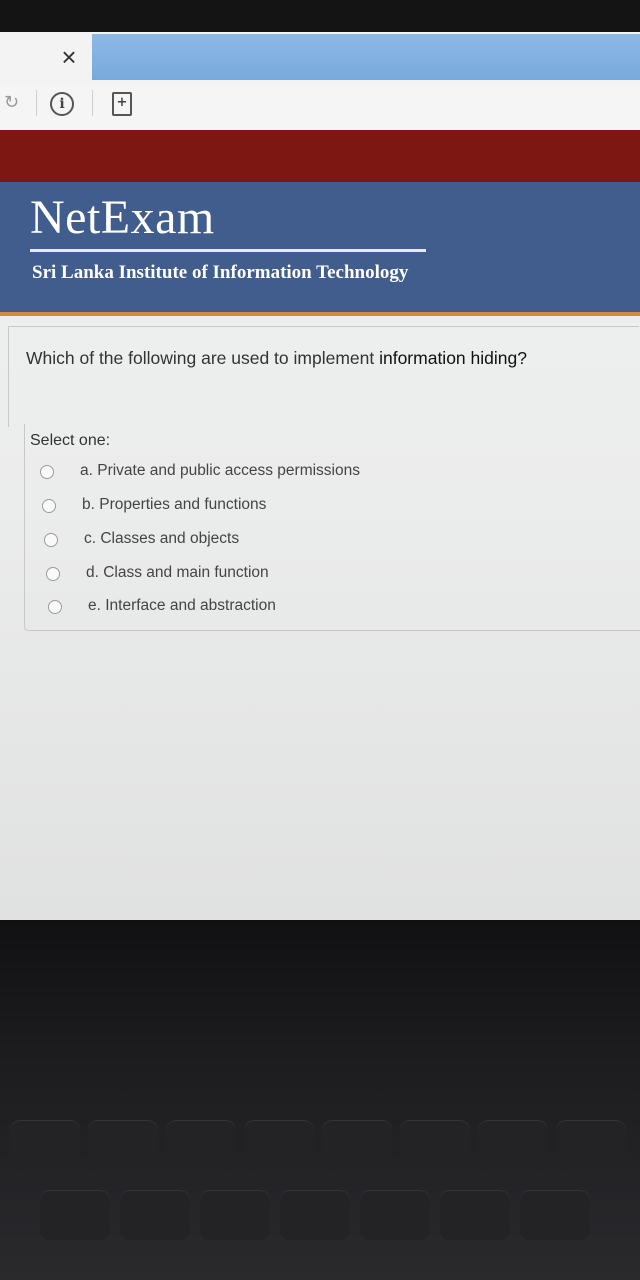  What do you see at coordinates (70, 440) in the screenshot?
I see `select-one-label: Select one:` at bounding box center [70, 440].